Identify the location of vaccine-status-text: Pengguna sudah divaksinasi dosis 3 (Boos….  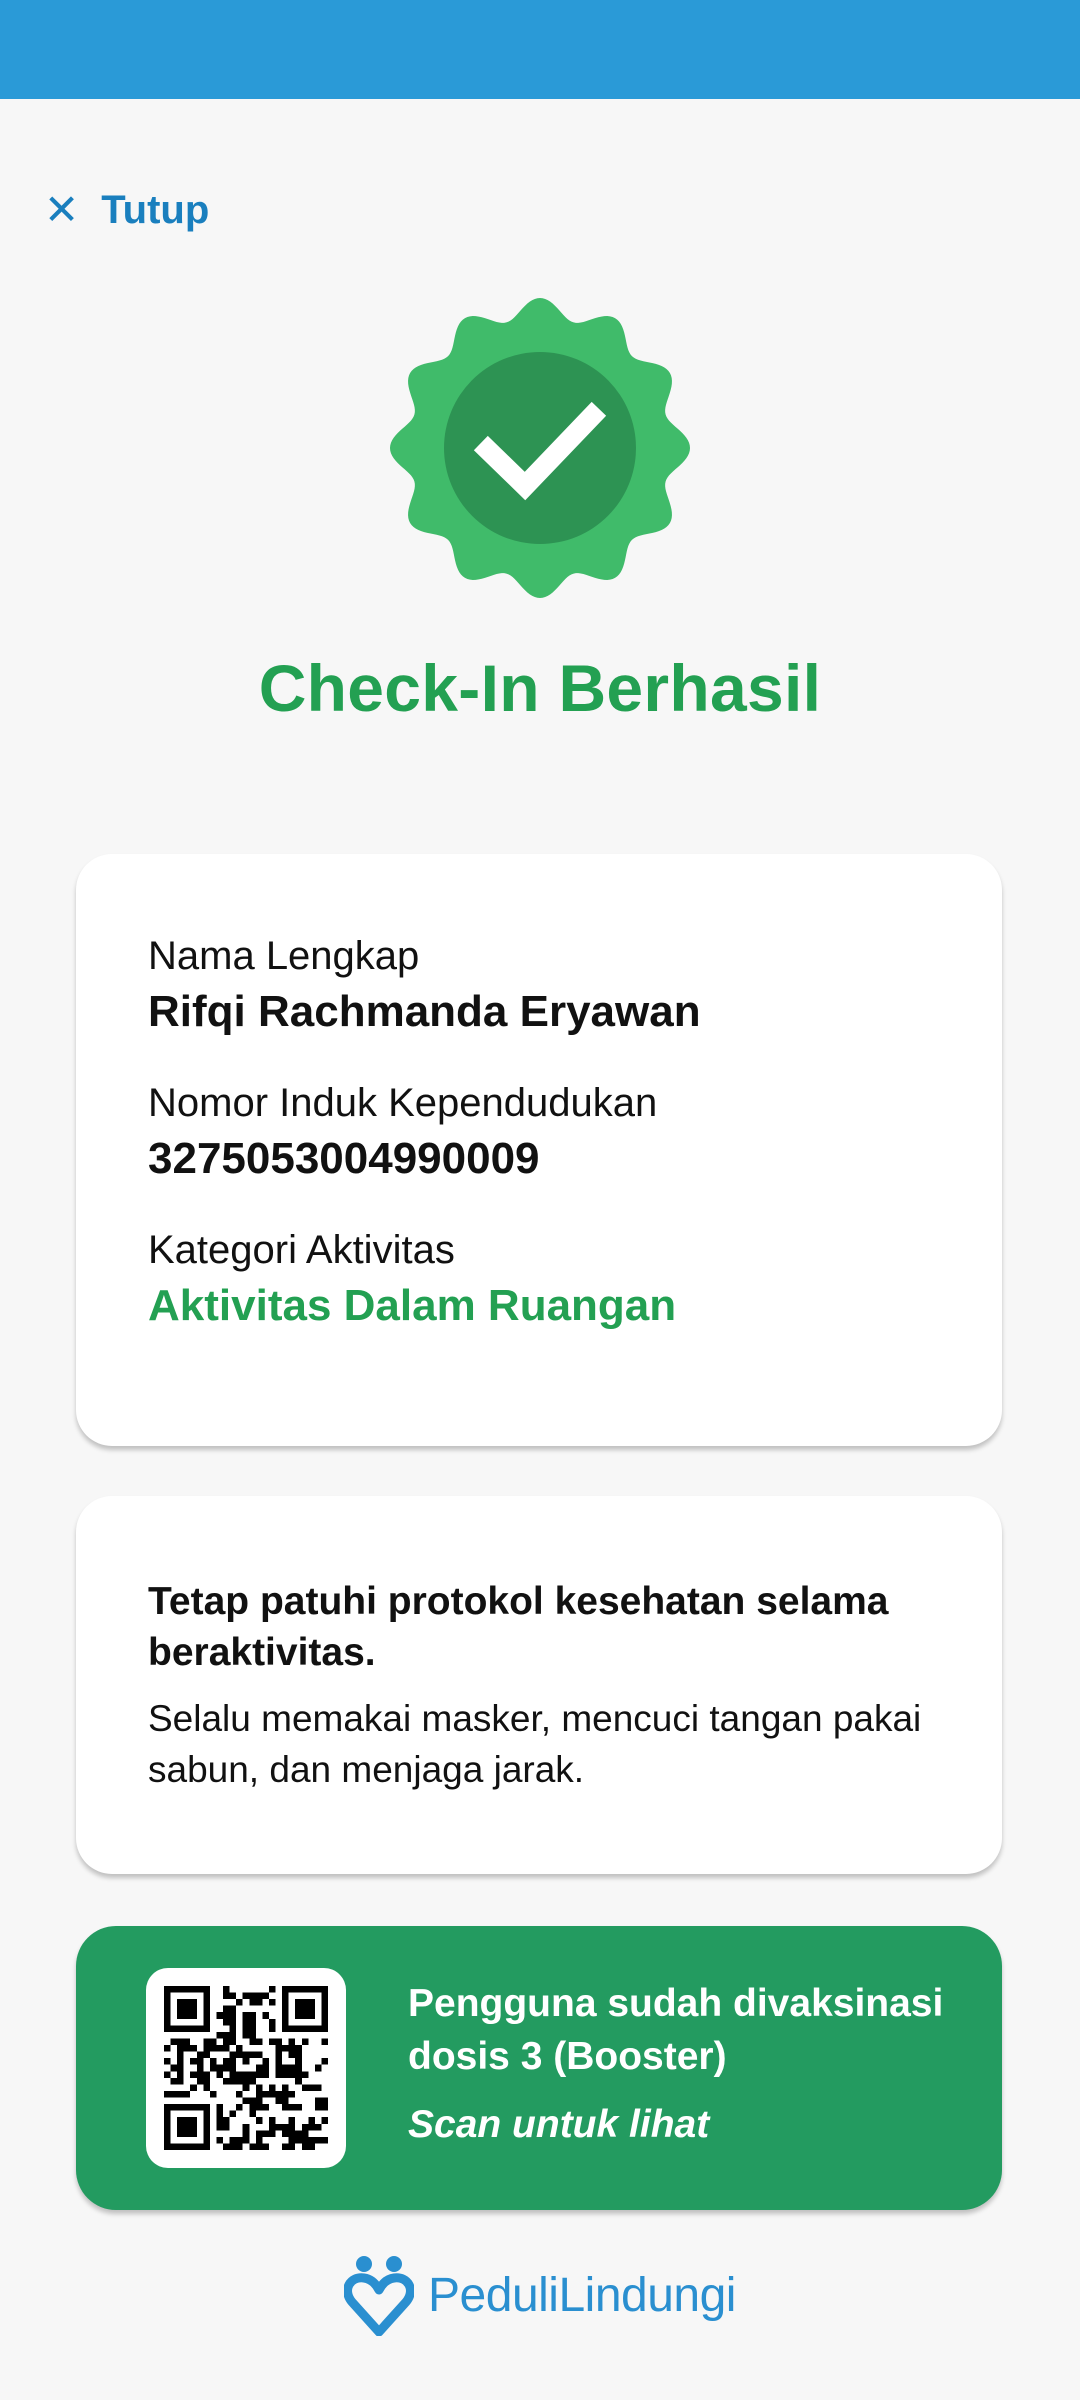
(676, 2030).